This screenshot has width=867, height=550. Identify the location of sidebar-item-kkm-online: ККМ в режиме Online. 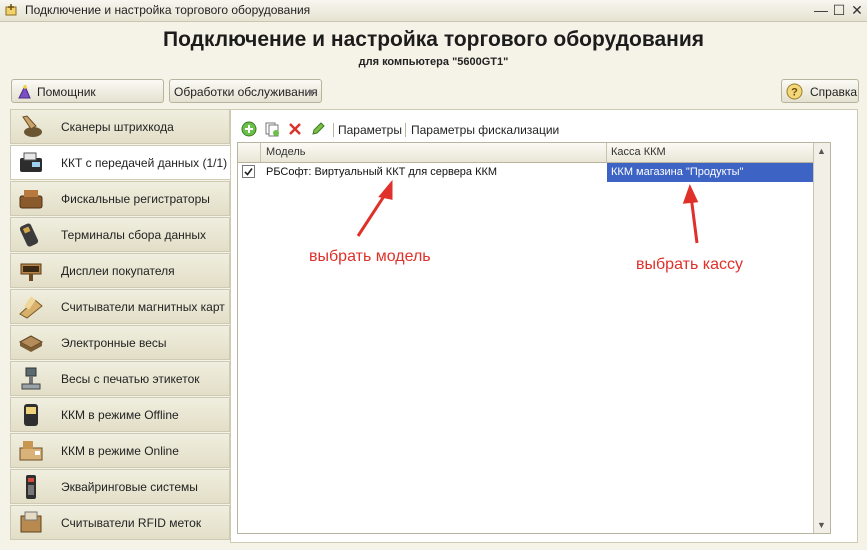
(120, 450).